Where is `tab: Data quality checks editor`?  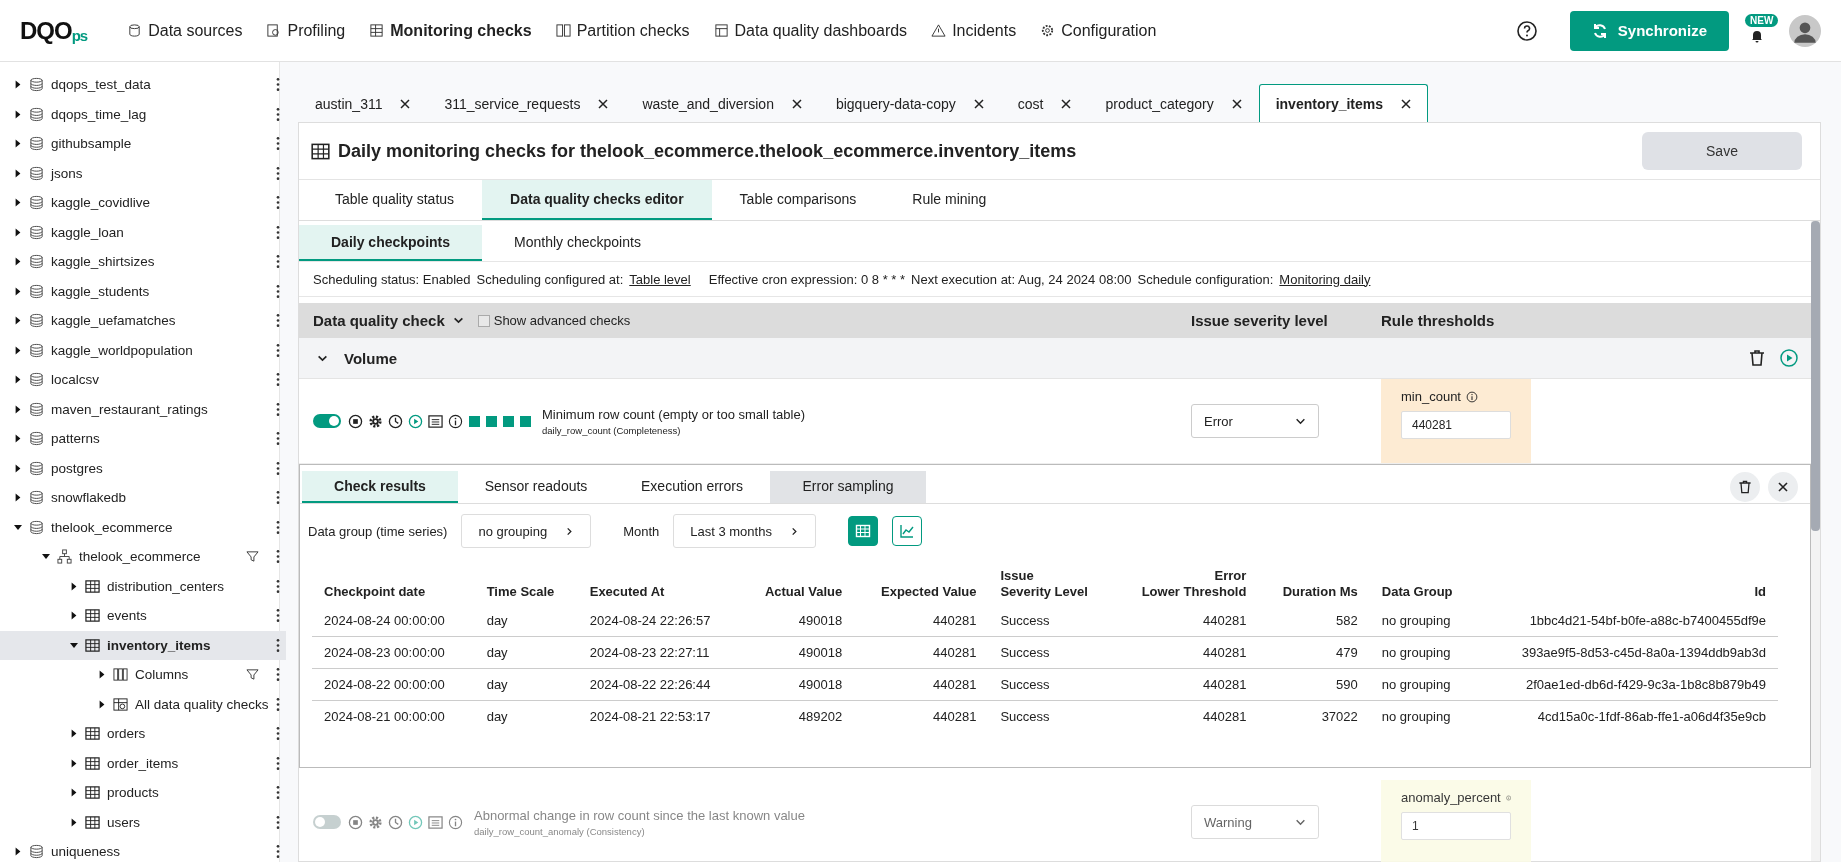 tab: Data quality checks editor is located at coordinates (597, 200).